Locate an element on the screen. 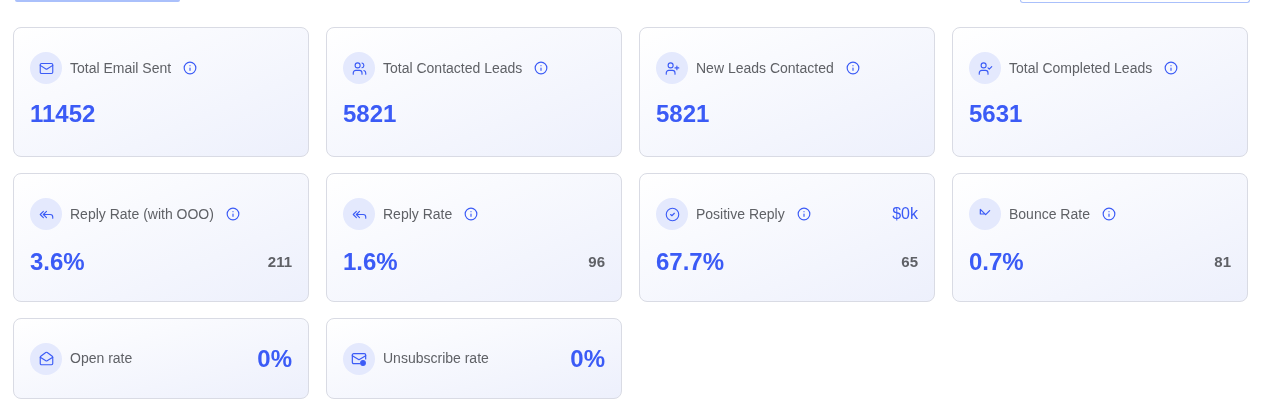 The width and height of the screenshot is (1275, 414). stat-count: 96 is located at coordinates (596, 261).